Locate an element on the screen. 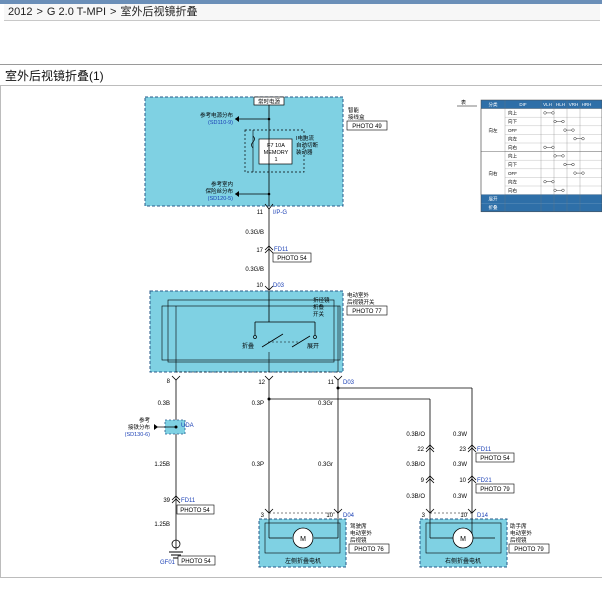 Image resolution: width=602 pixels, height=600 pixels. photo-77-link: PHOTO 77 is located at coordinates (367, 312).